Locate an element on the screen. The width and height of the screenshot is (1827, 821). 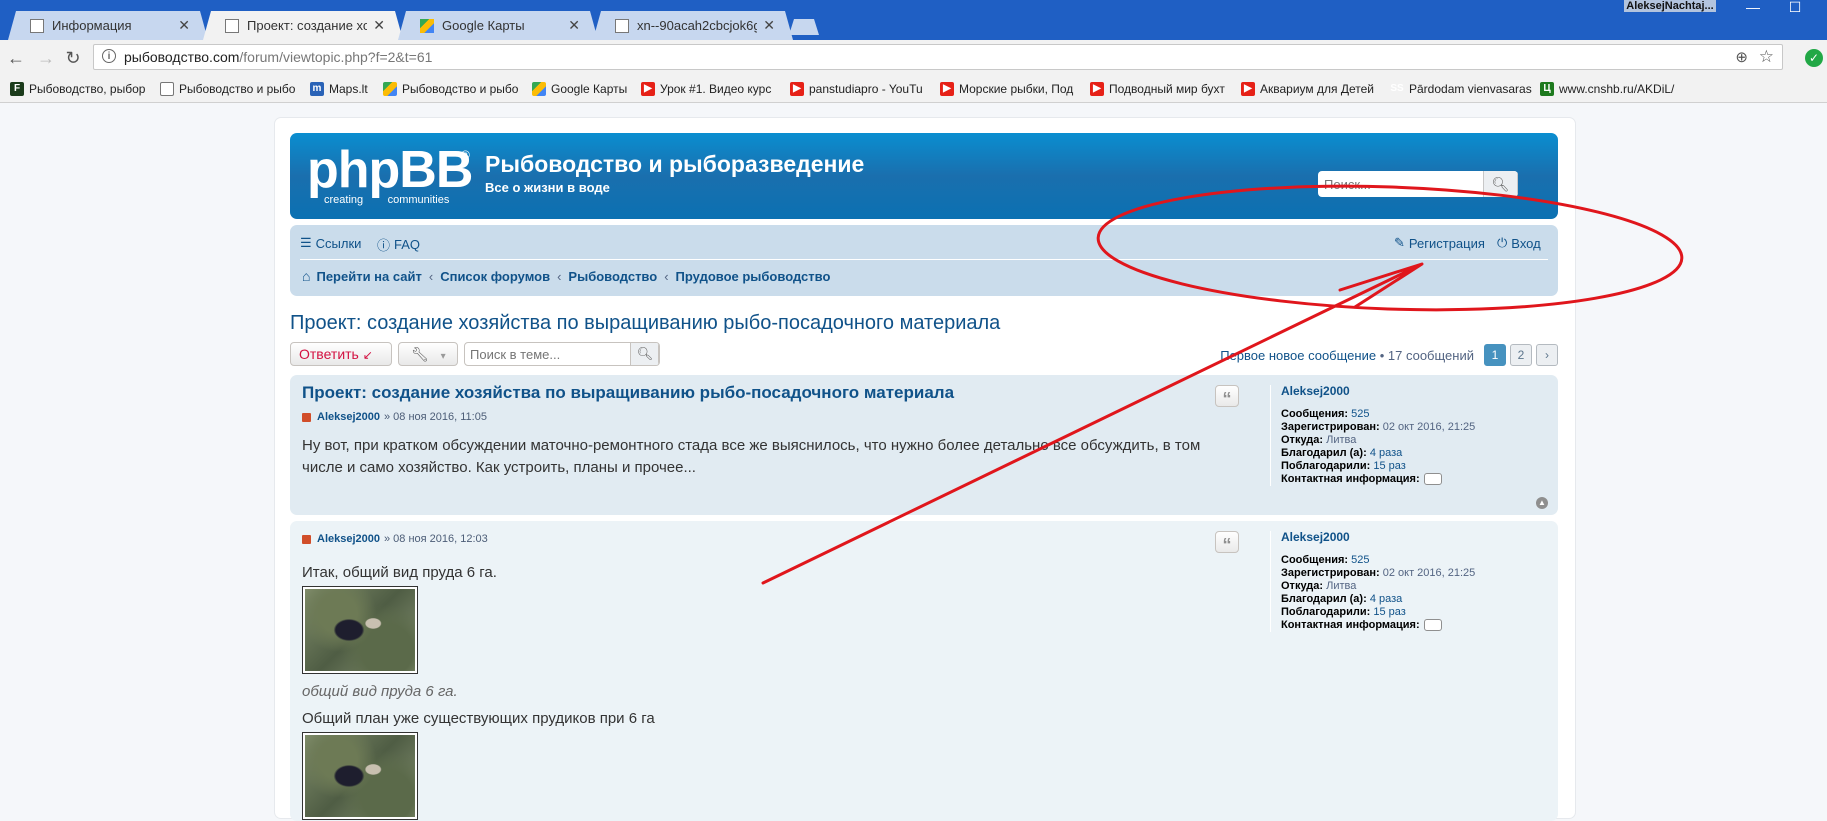
power-icon: ⏻ is located at coordinates (1502, 242).